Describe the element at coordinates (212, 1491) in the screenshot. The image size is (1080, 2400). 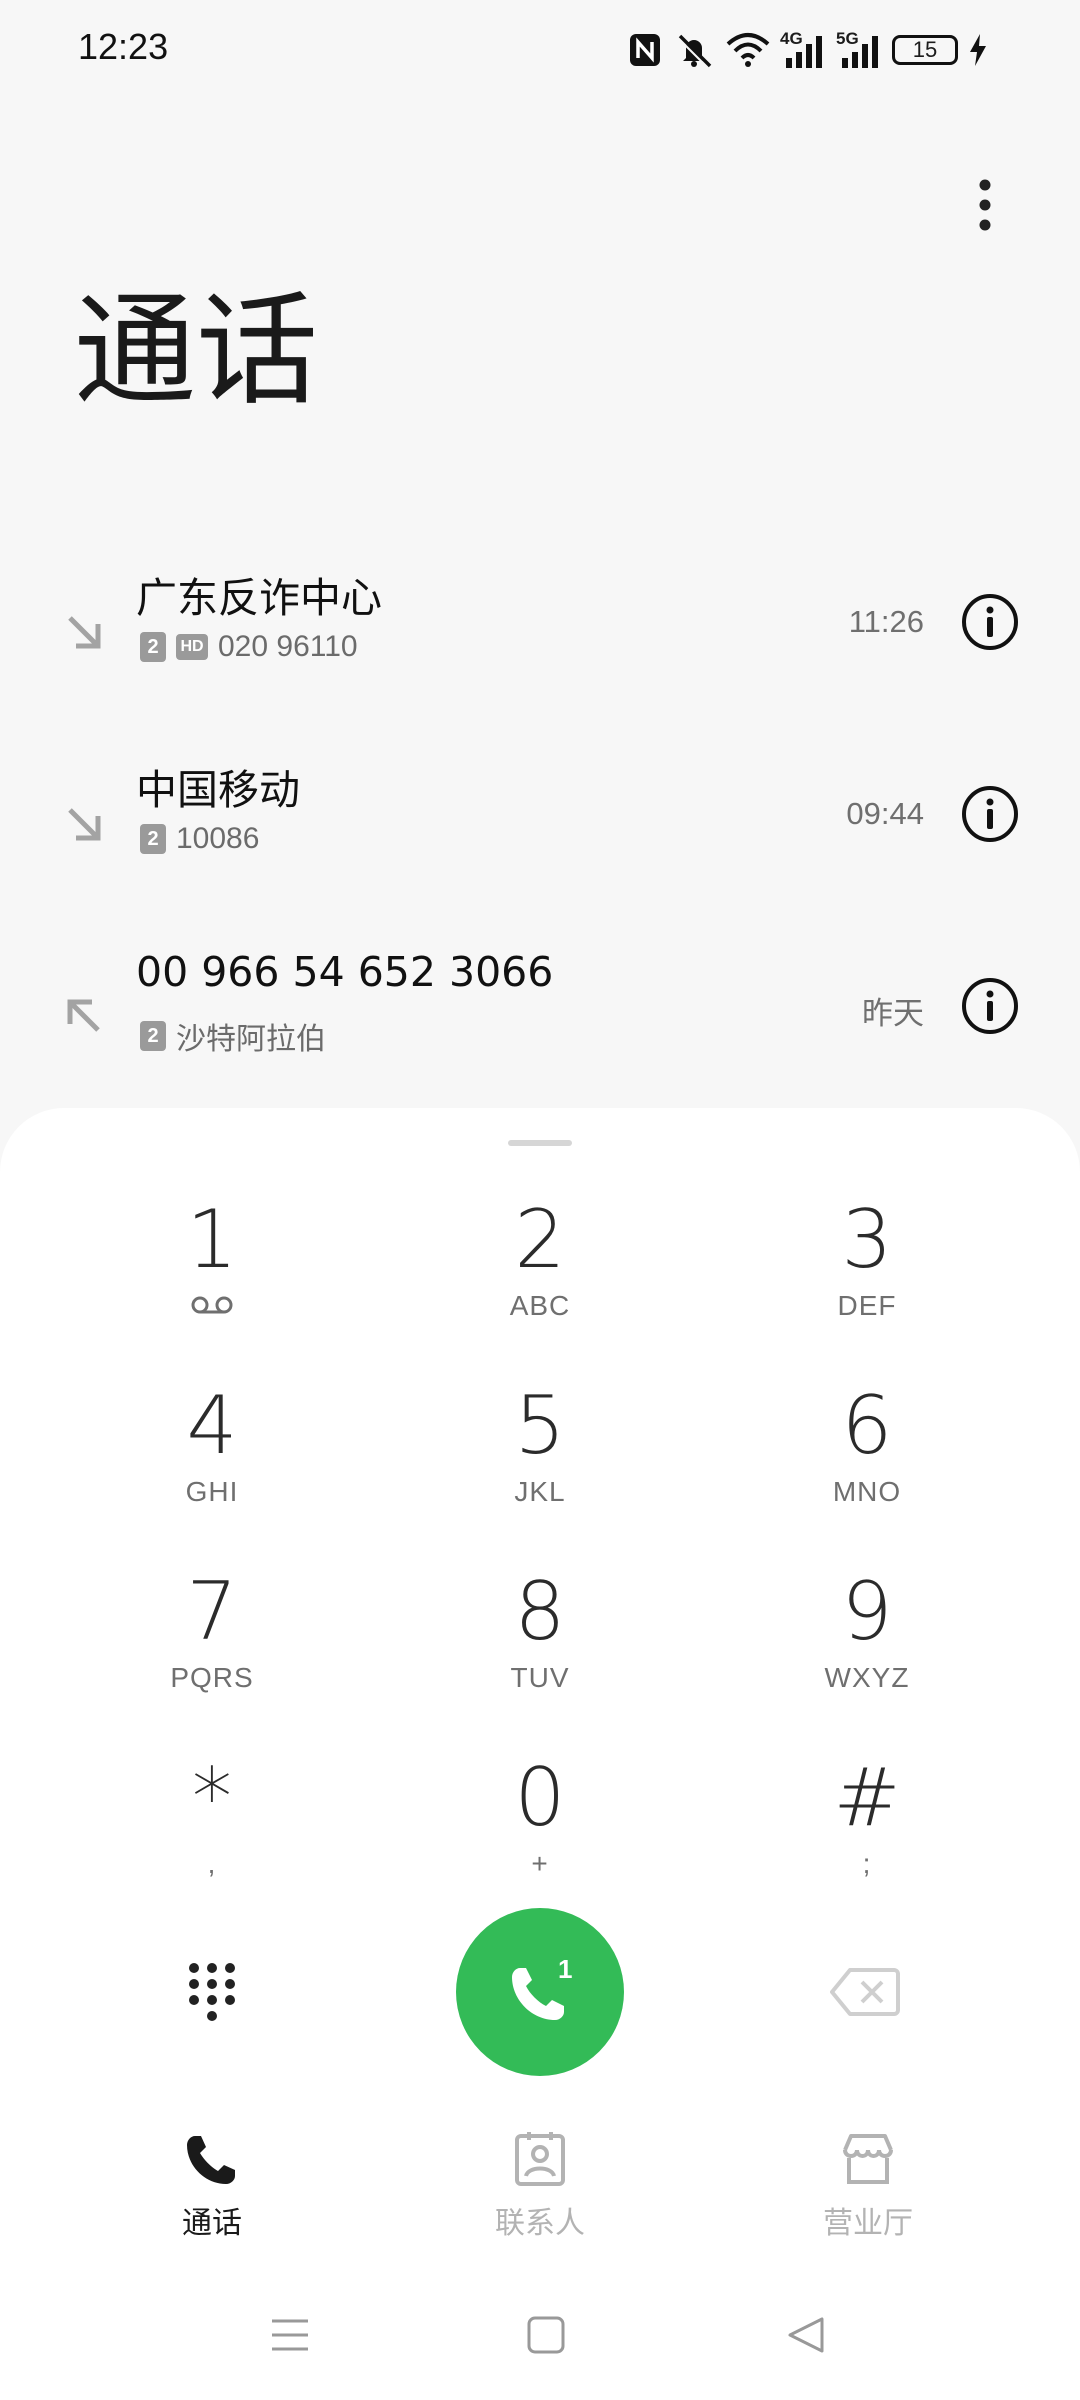
I see `key-letters: GHI` at that location.